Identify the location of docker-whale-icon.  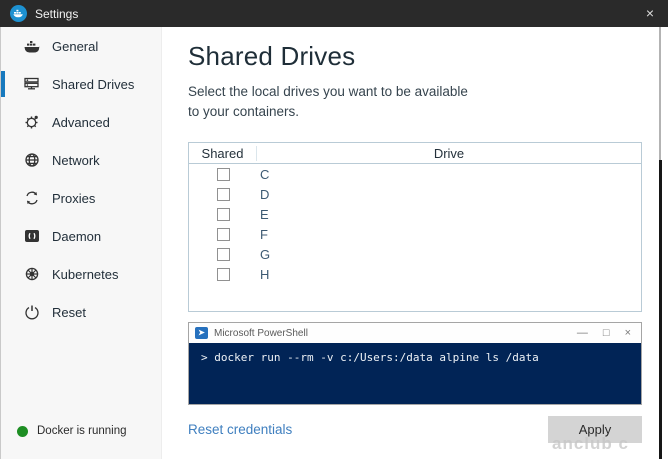
(18, 13).